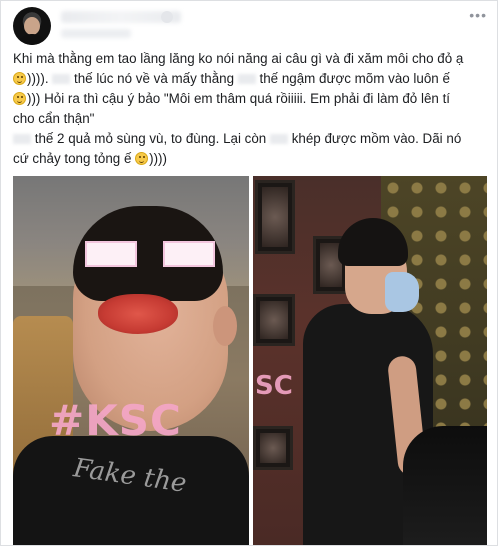 The image size is (498, 546). What do you see at coordinates (445, 485) in the screenshot?
I see `dark-chair` at bounding box center [445, 485].